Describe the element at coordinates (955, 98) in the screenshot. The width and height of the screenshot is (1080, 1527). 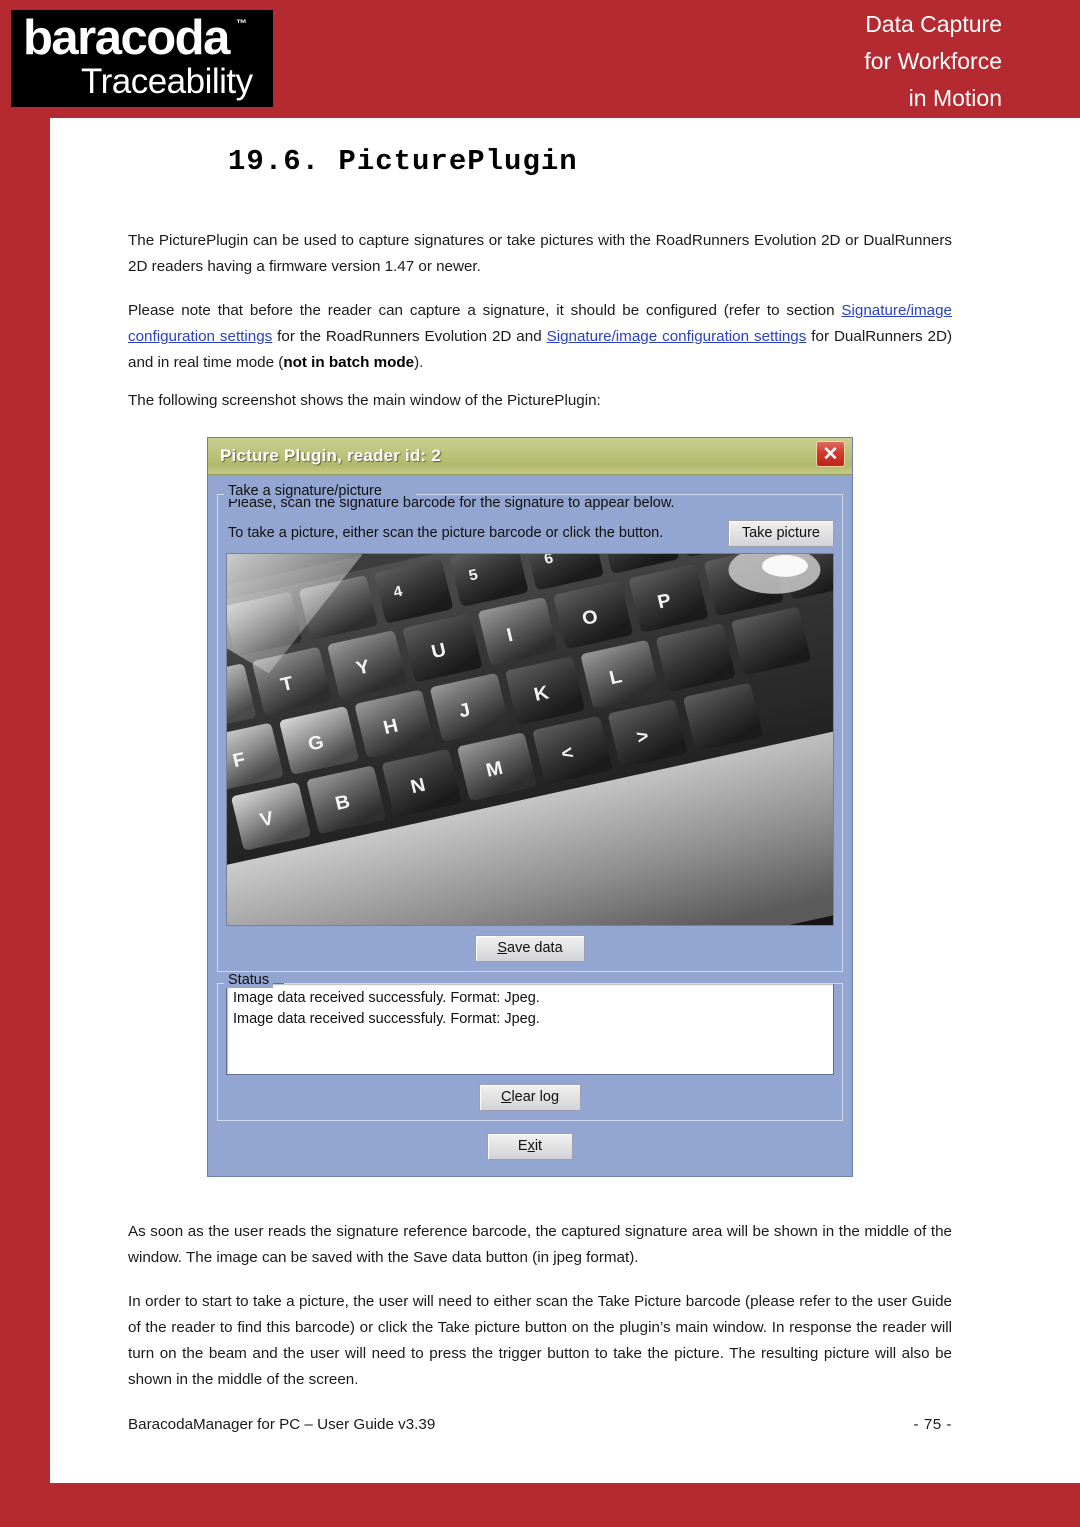
I see `tagline-line-3: in Motion` at that location.